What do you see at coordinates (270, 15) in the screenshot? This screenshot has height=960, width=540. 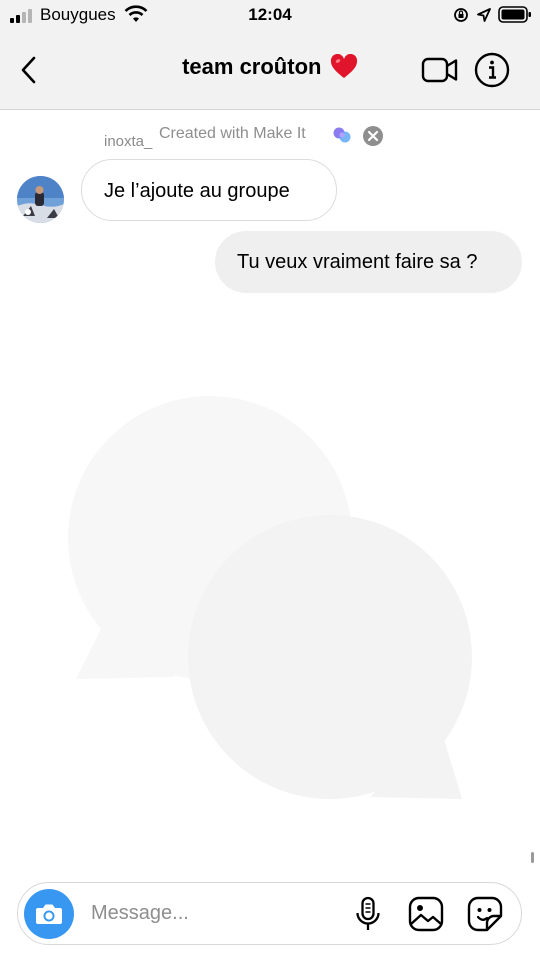 I see `status-bar: Bouygues 12:04` at bounding box center [270, 15].